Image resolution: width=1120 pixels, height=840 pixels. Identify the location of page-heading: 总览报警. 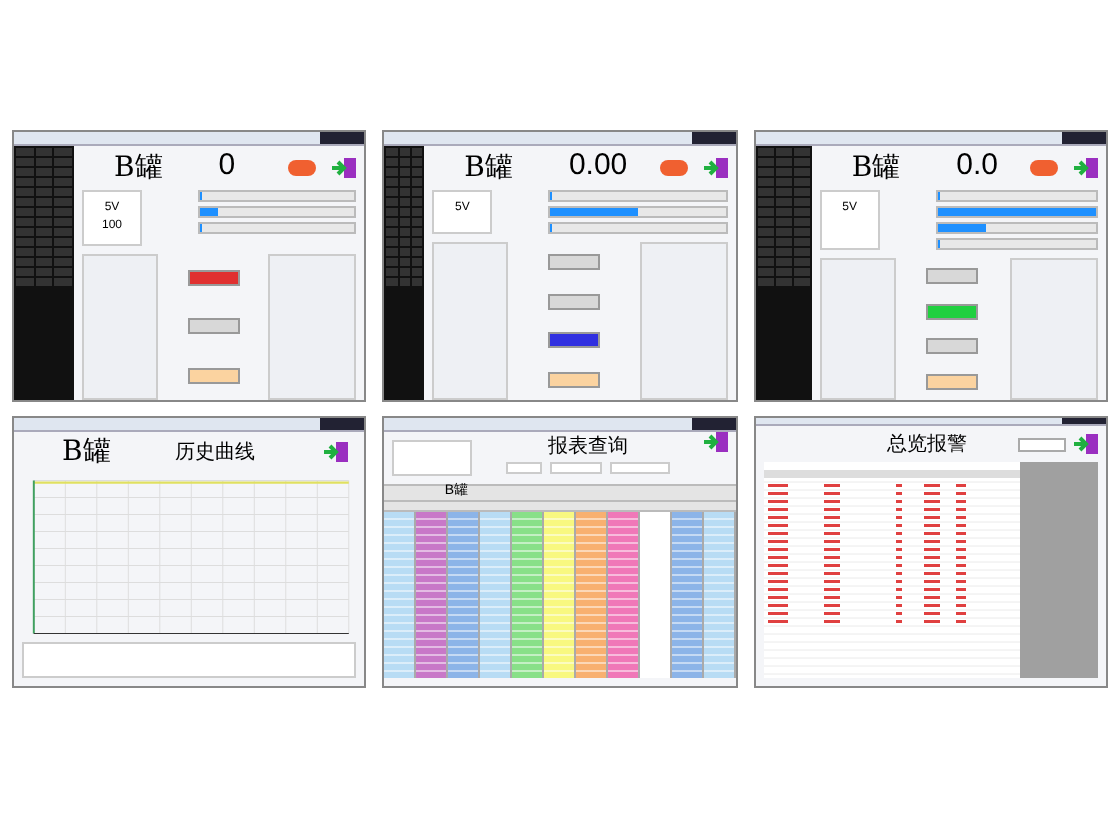
(927, 445).